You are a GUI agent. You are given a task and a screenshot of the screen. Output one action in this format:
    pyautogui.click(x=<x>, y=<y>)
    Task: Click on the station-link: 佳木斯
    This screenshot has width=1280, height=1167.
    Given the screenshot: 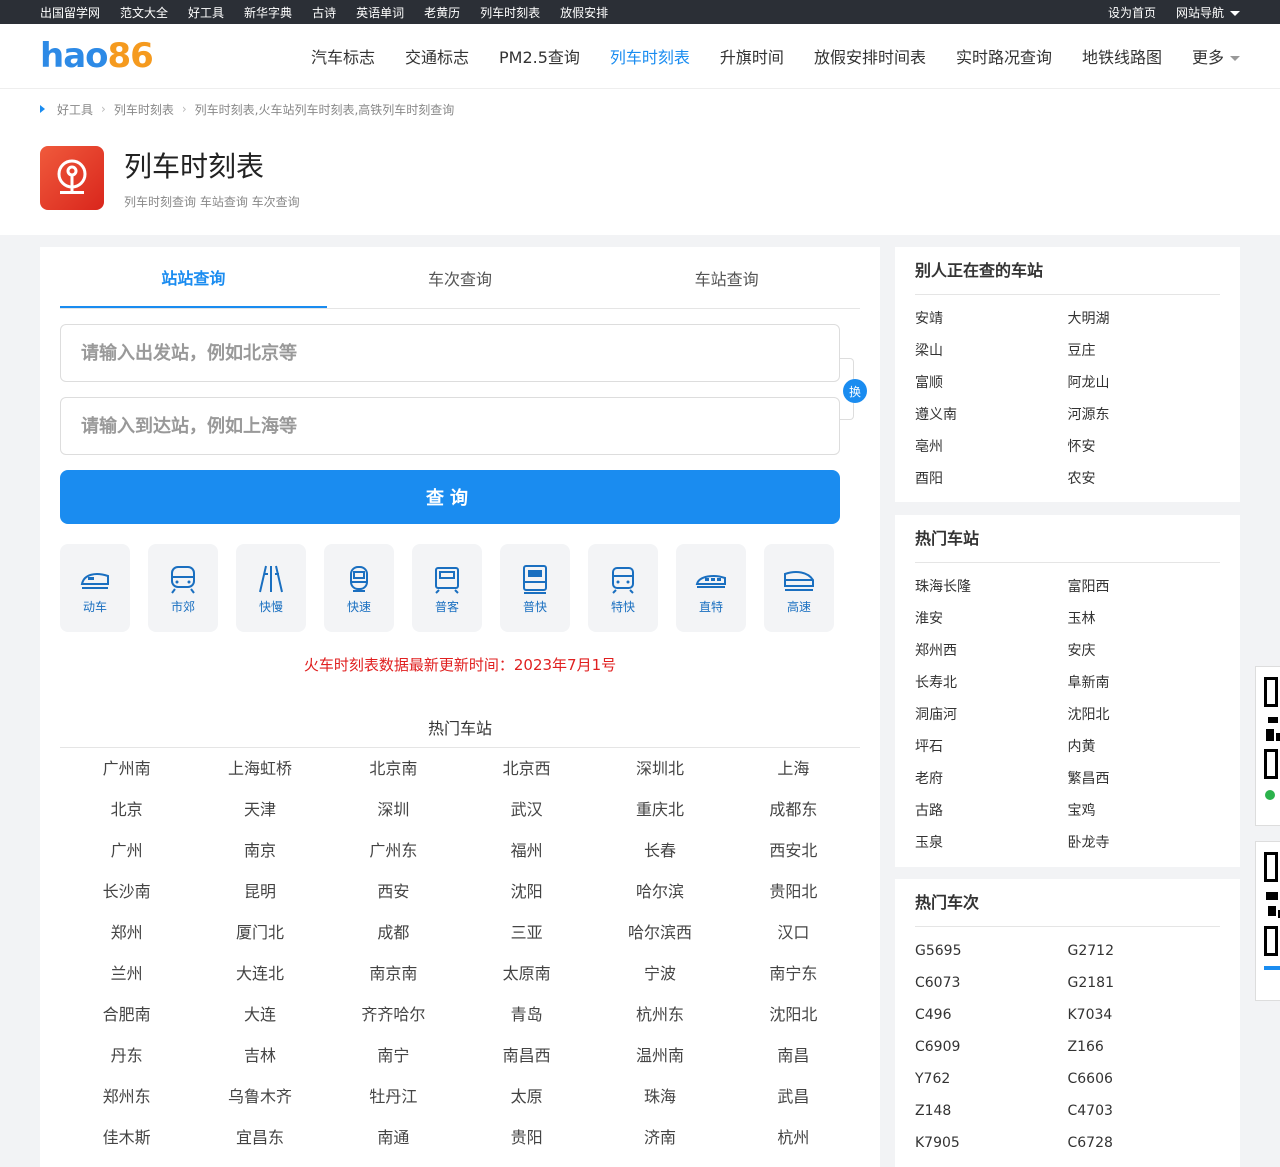 What is the action you would take?
    pyautogui.click(x=126, y=1137)
    